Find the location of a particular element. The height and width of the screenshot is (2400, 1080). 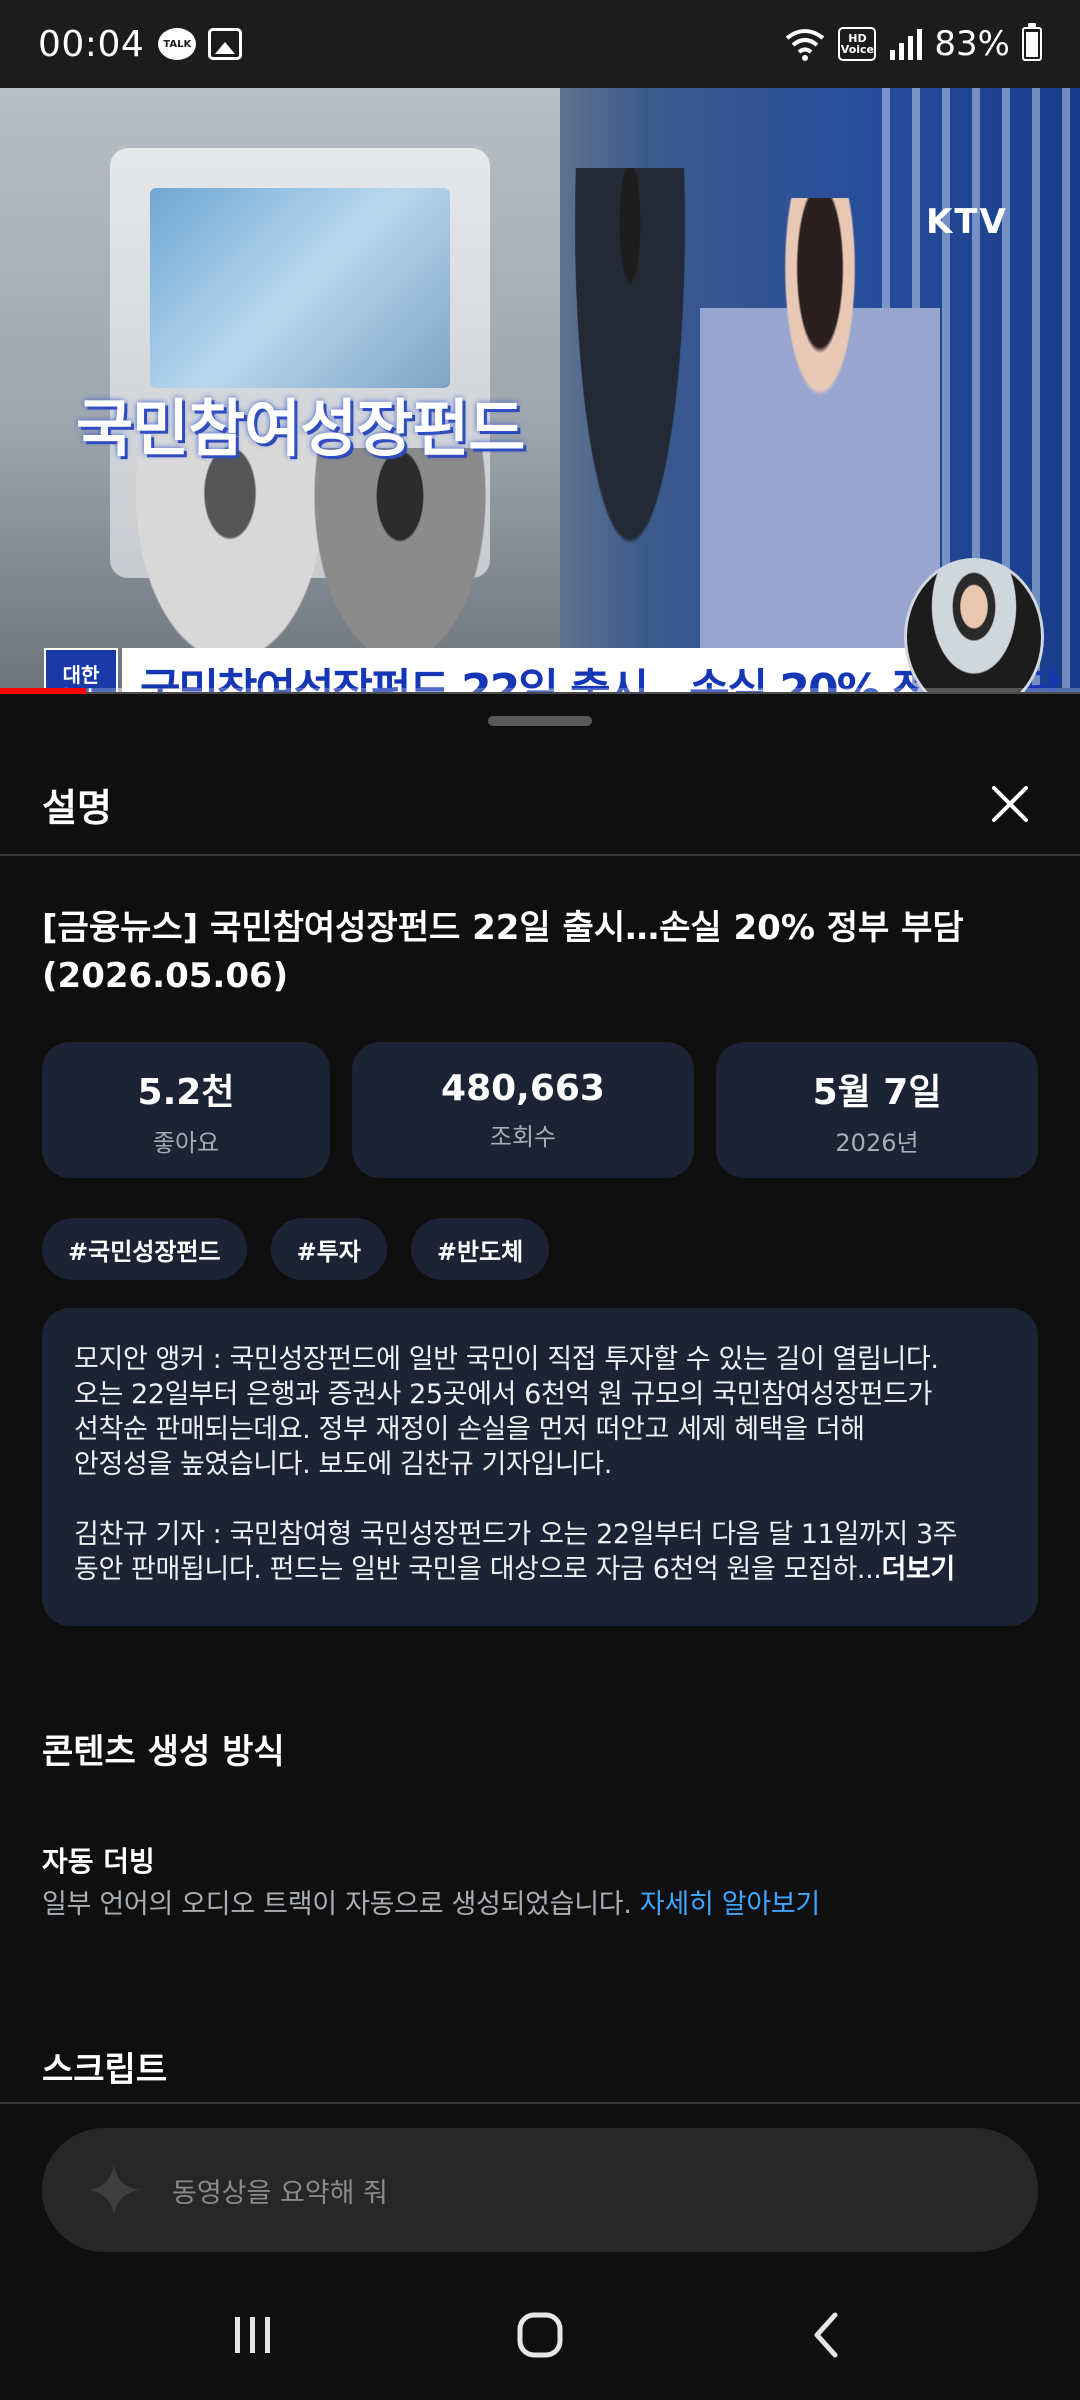

recents-icon is located at coordinates (253, 2335).